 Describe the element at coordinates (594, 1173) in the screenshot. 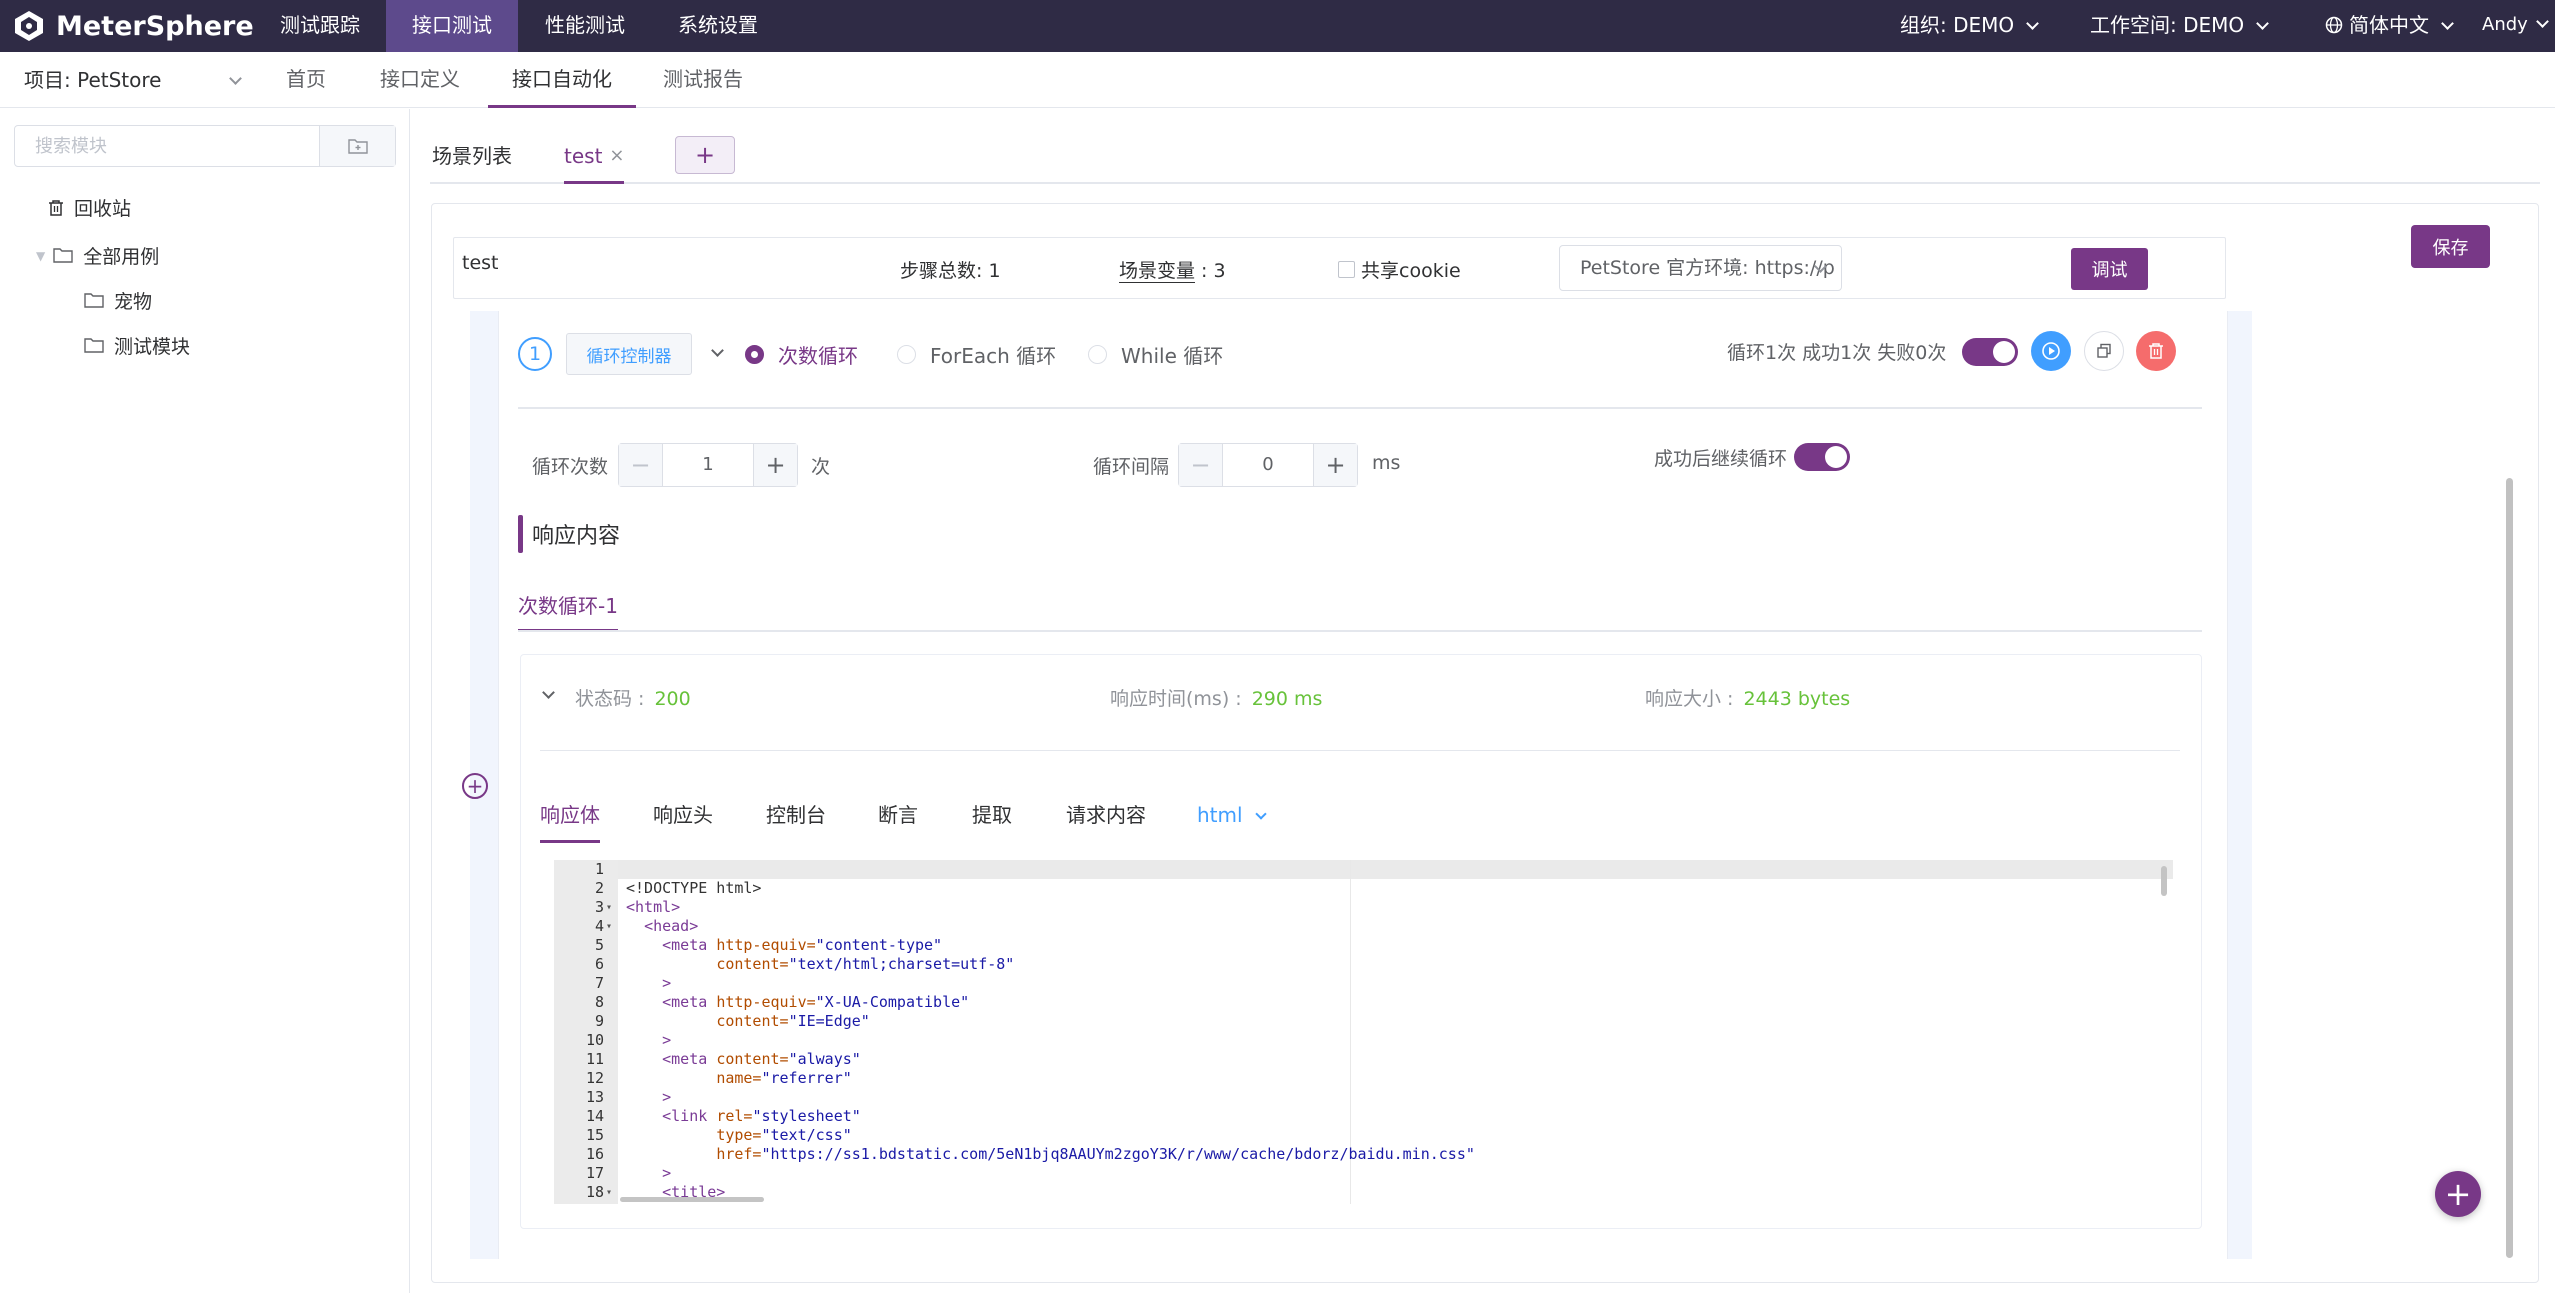

I see `line-number: 17` at that location.